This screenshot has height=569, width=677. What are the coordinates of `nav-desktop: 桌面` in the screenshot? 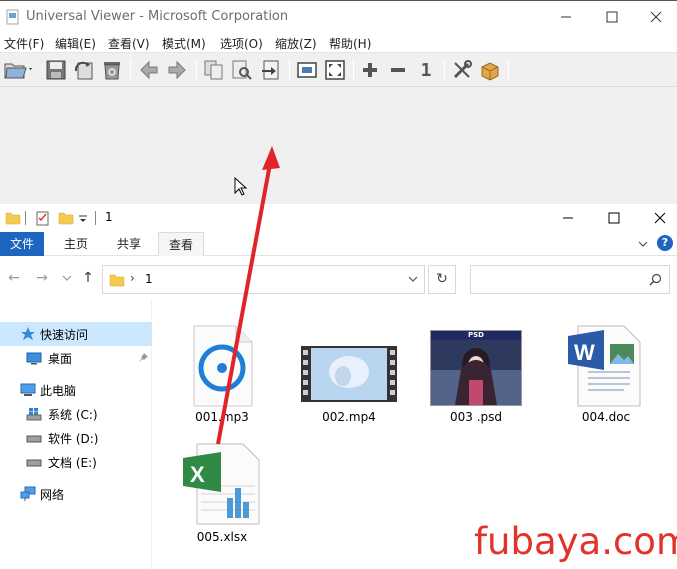 It's located at (76, 358).